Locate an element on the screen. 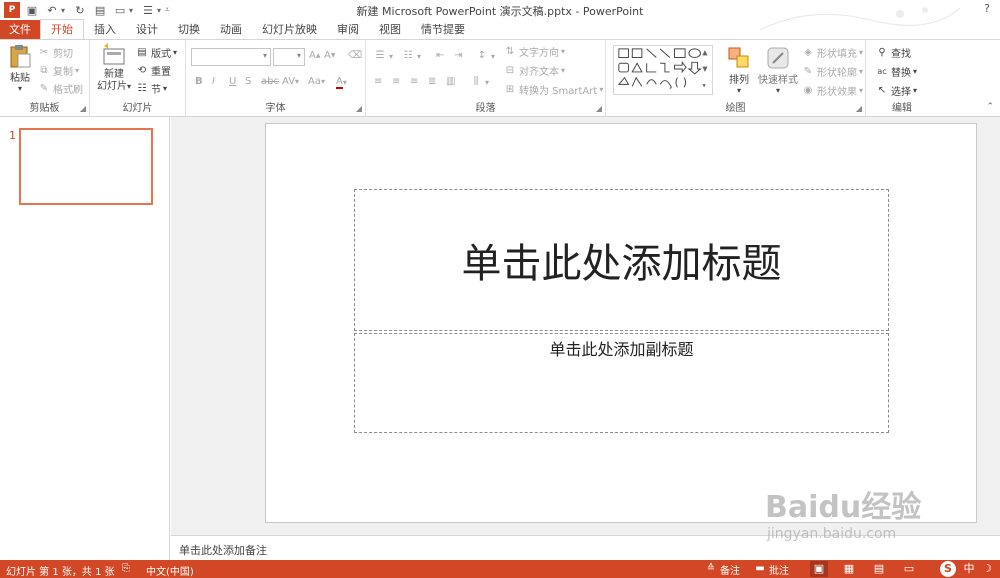  scissors-icon: ✂ is located at coordinates (44, 52).